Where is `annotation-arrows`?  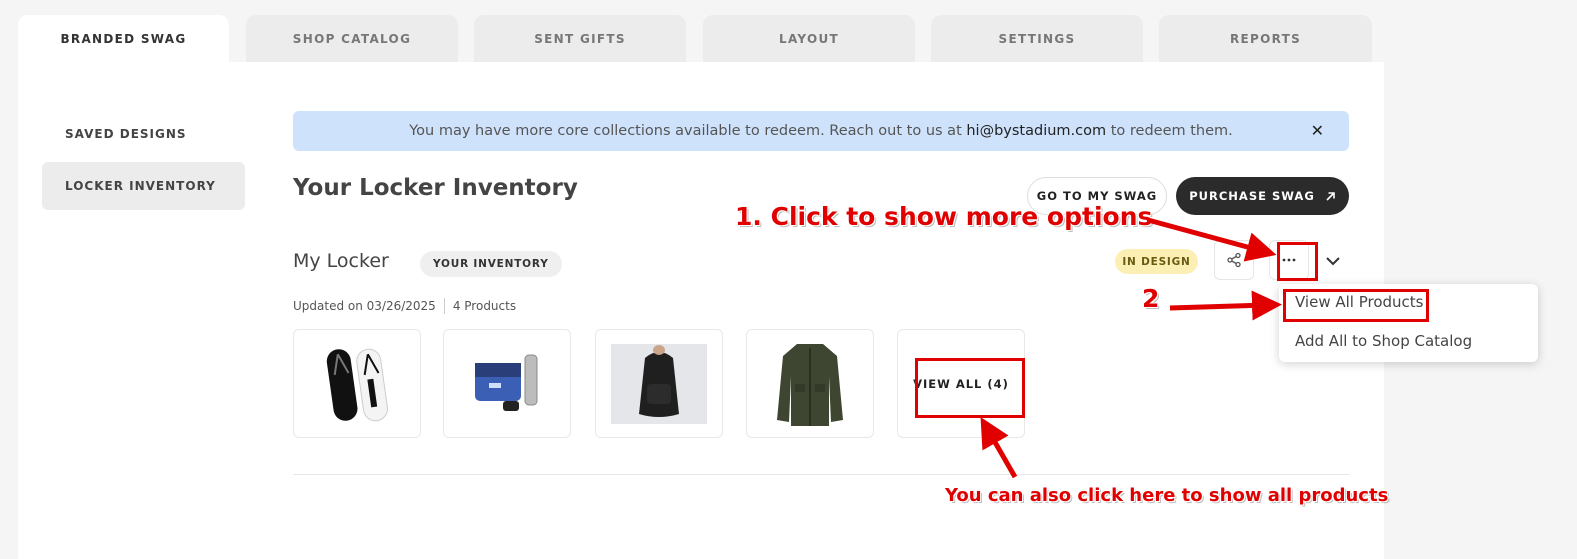
annotation-arrows is located at coordinates (1131, 348).